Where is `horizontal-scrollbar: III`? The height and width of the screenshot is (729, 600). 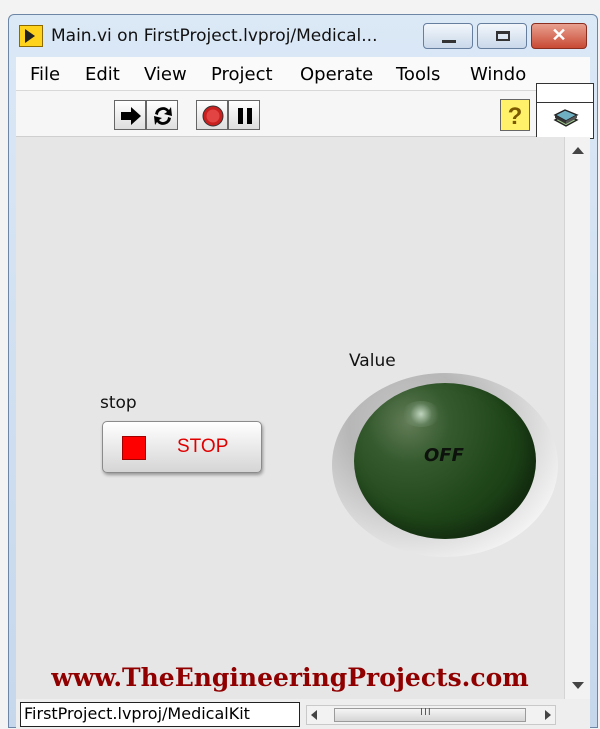
horizontal-scrollbar: III is located at coordinates (431, 715).